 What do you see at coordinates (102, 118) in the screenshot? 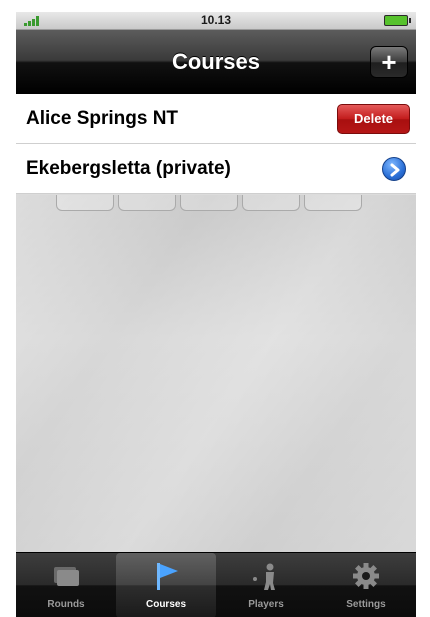
I see `course-name: Alice Springs NT` at bounding box center [102, 118].